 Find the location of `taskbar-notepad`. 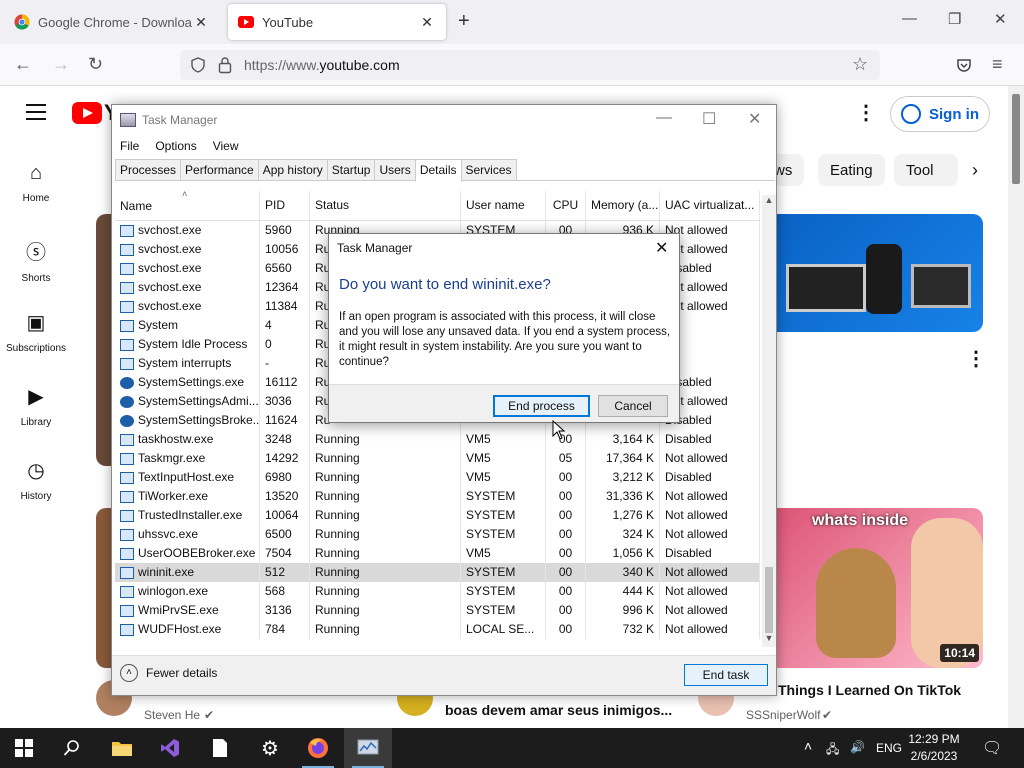

taskbar-notepad is located at coordinates (220, 748).